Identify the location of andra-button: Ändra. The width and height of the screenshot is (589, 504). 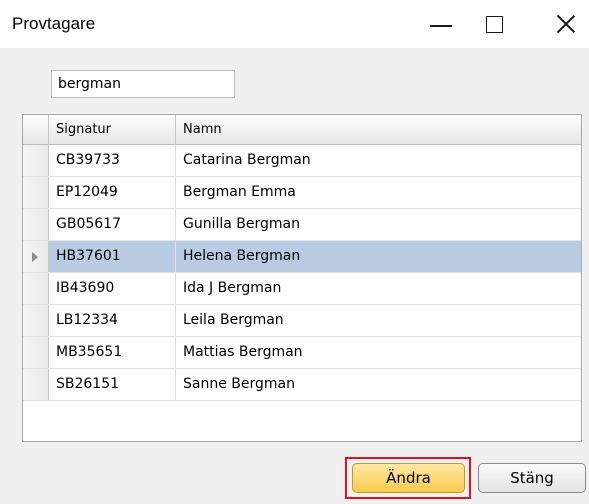
(408, 478).